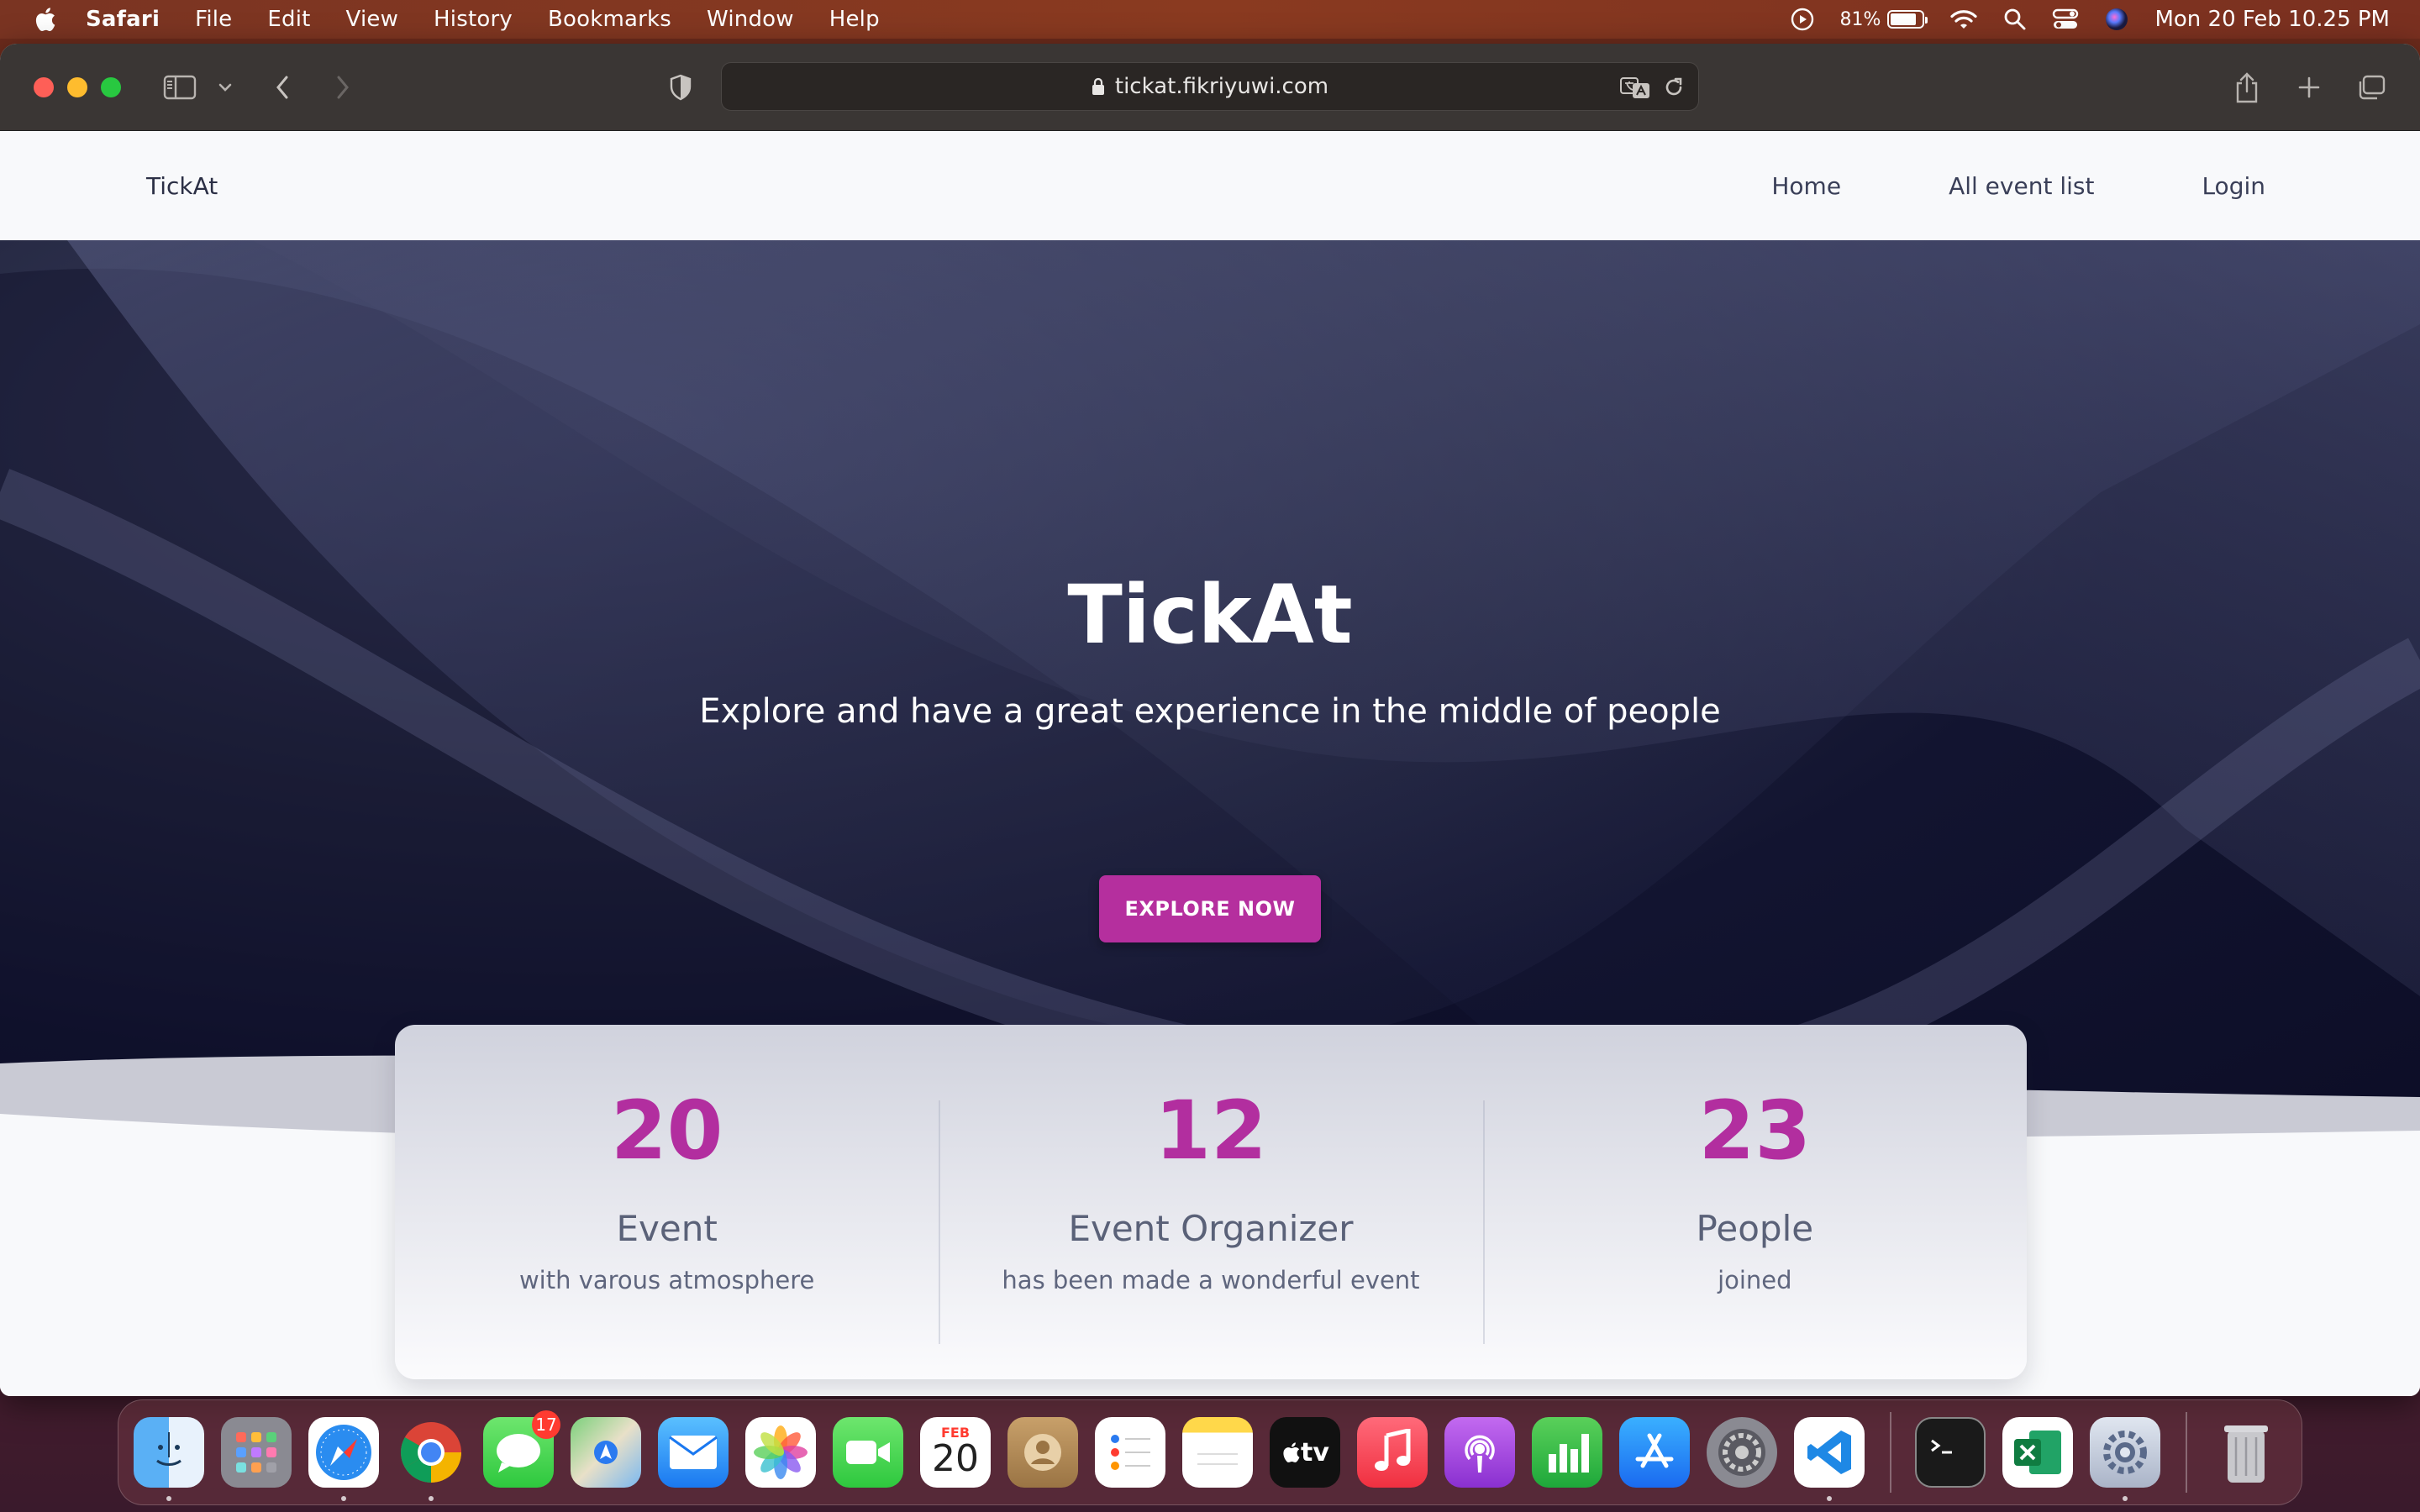  I want to click on plus-icon, so click(2309, 87).